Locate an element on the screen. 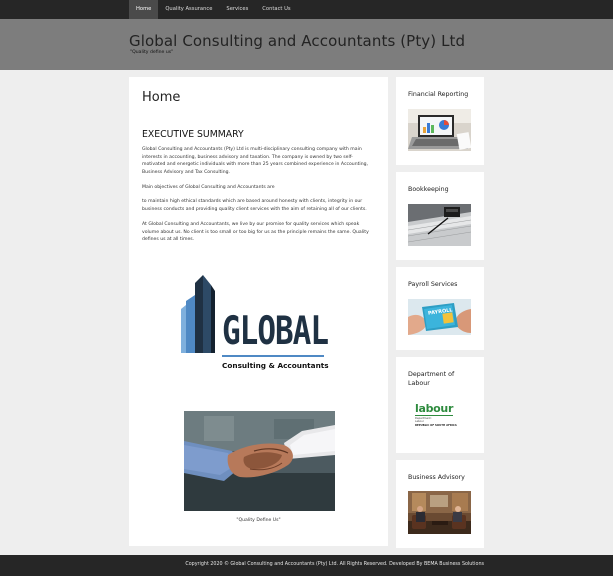 This screenshot has height=576, width=613. financial-reporting-image is located at coordinates (439, 130).